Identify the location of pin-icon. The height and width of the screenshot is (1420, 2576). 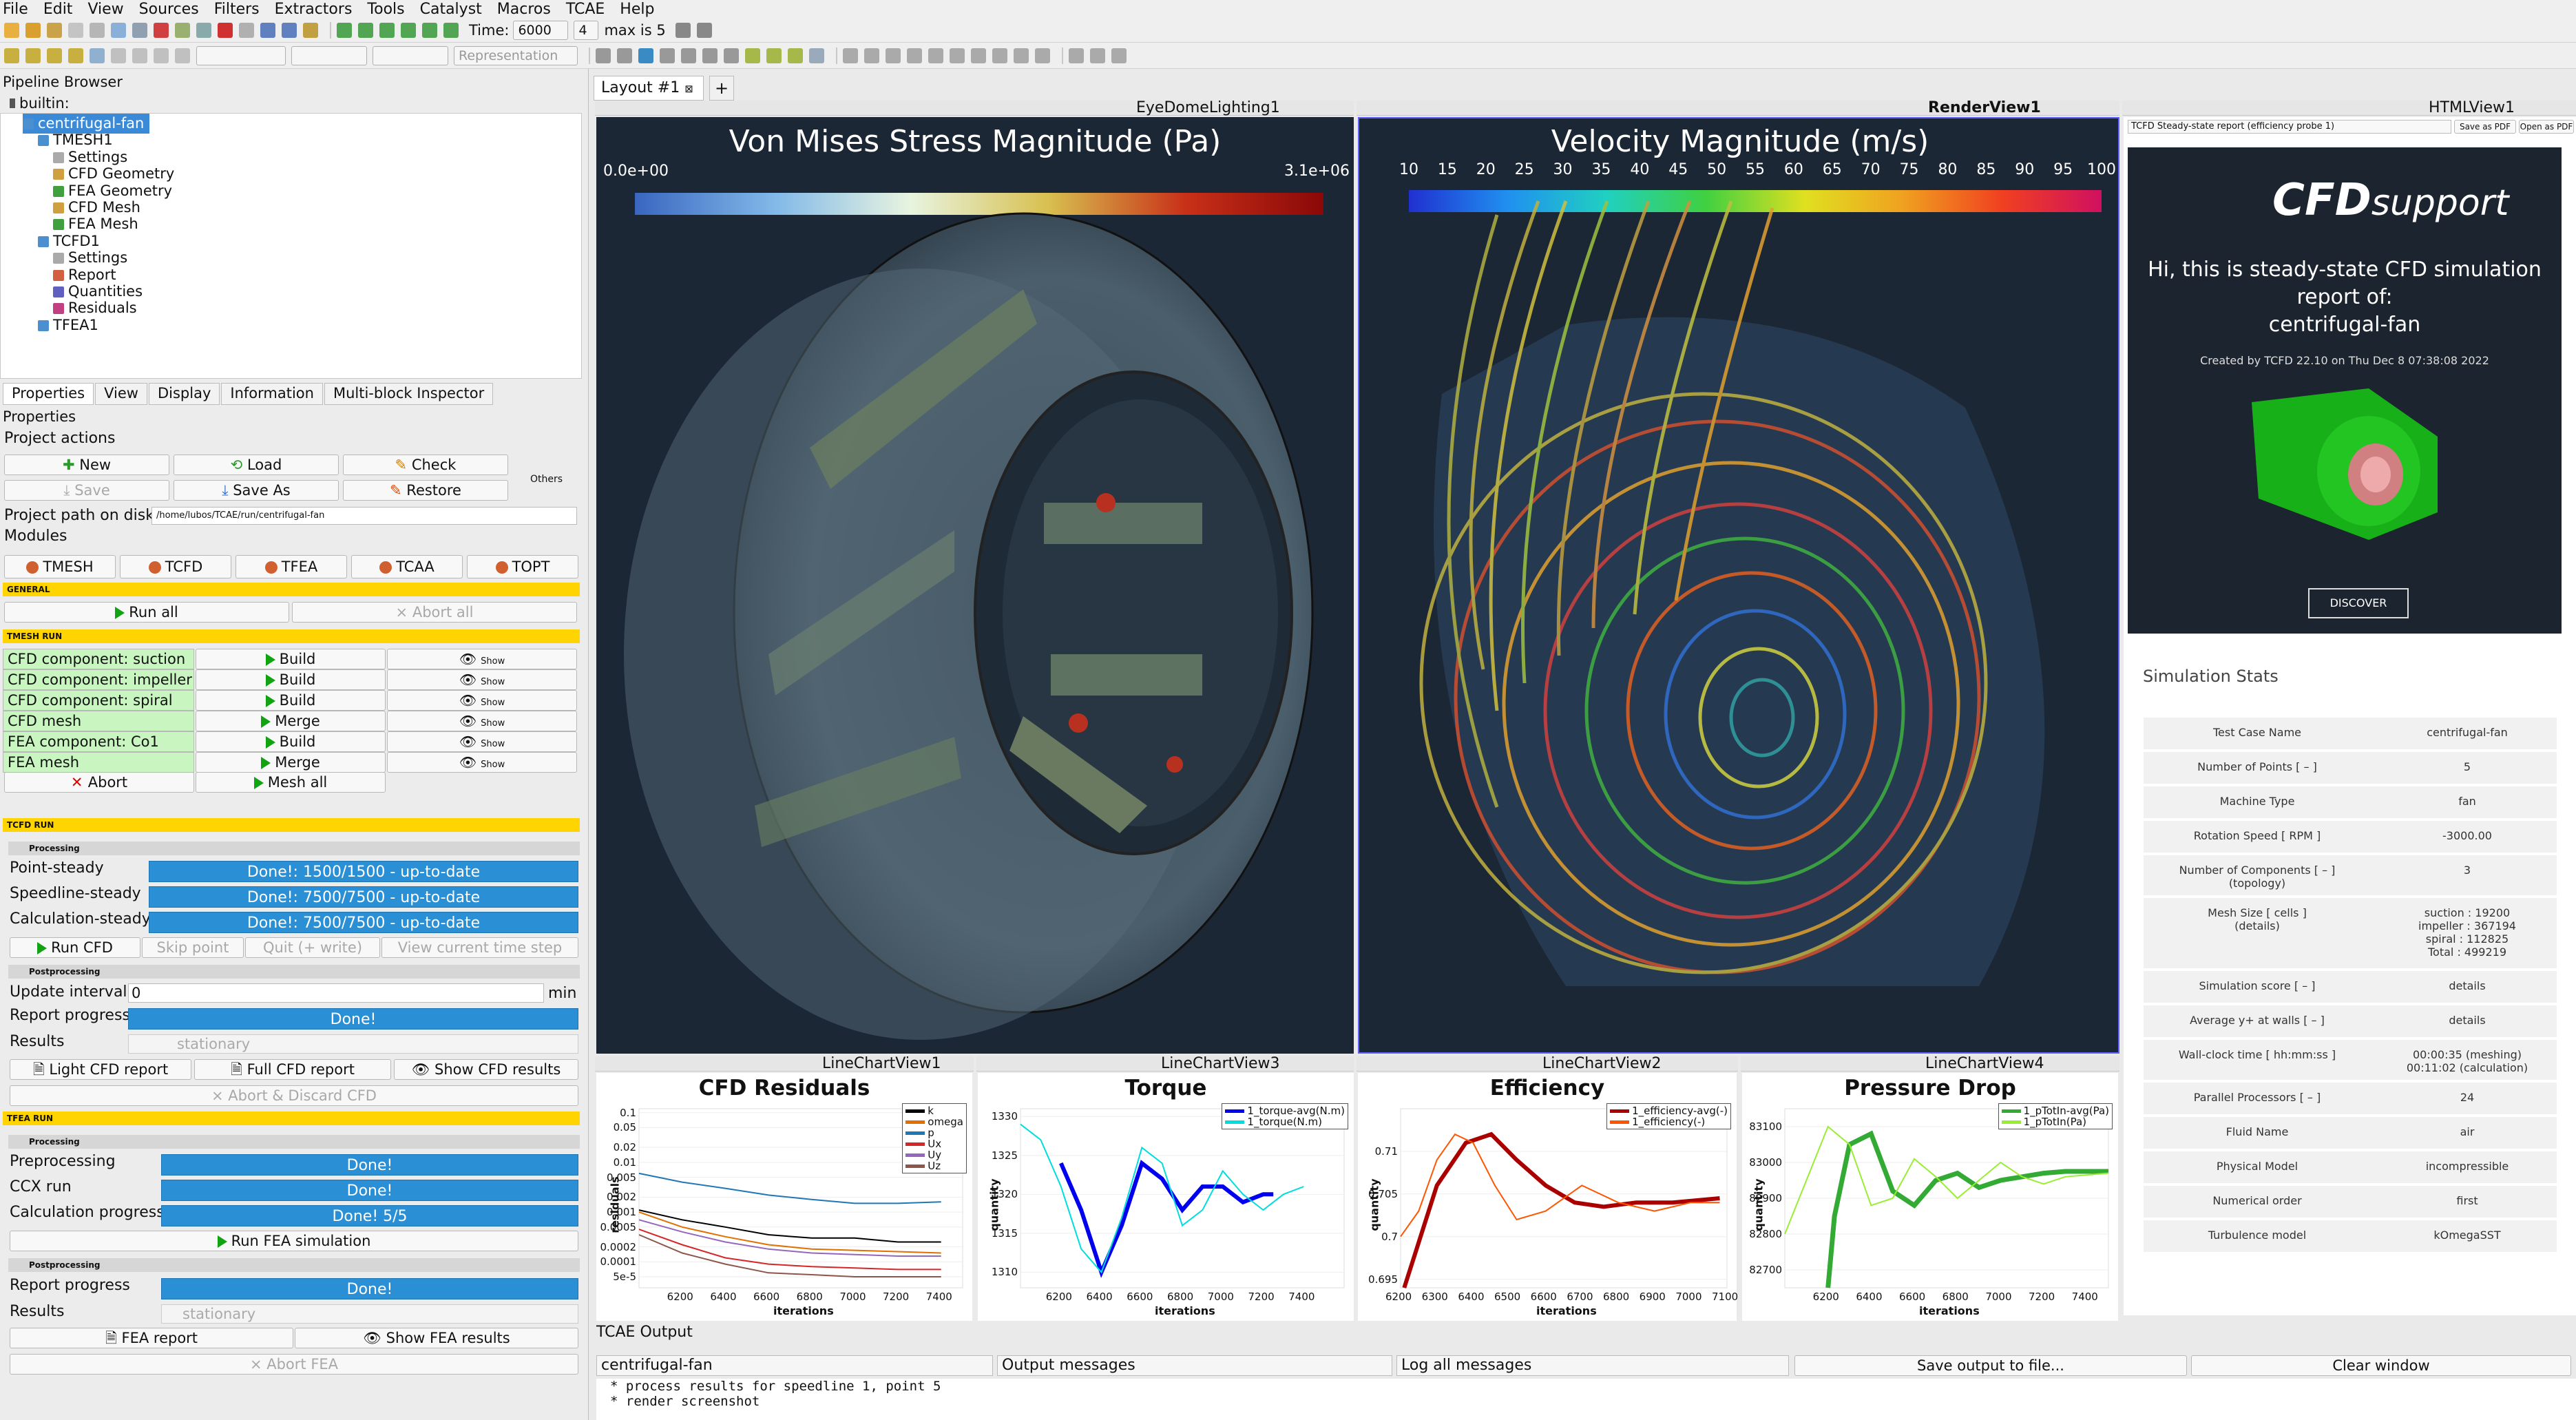
(161, 30).